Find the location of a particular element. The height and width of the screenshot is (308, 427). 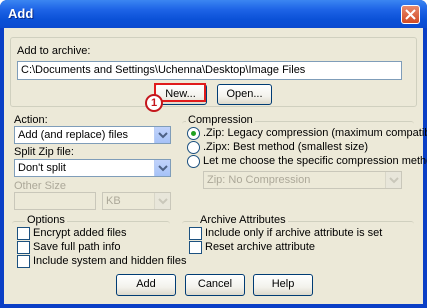

window-title: Add is located at coordinates (21, 13).